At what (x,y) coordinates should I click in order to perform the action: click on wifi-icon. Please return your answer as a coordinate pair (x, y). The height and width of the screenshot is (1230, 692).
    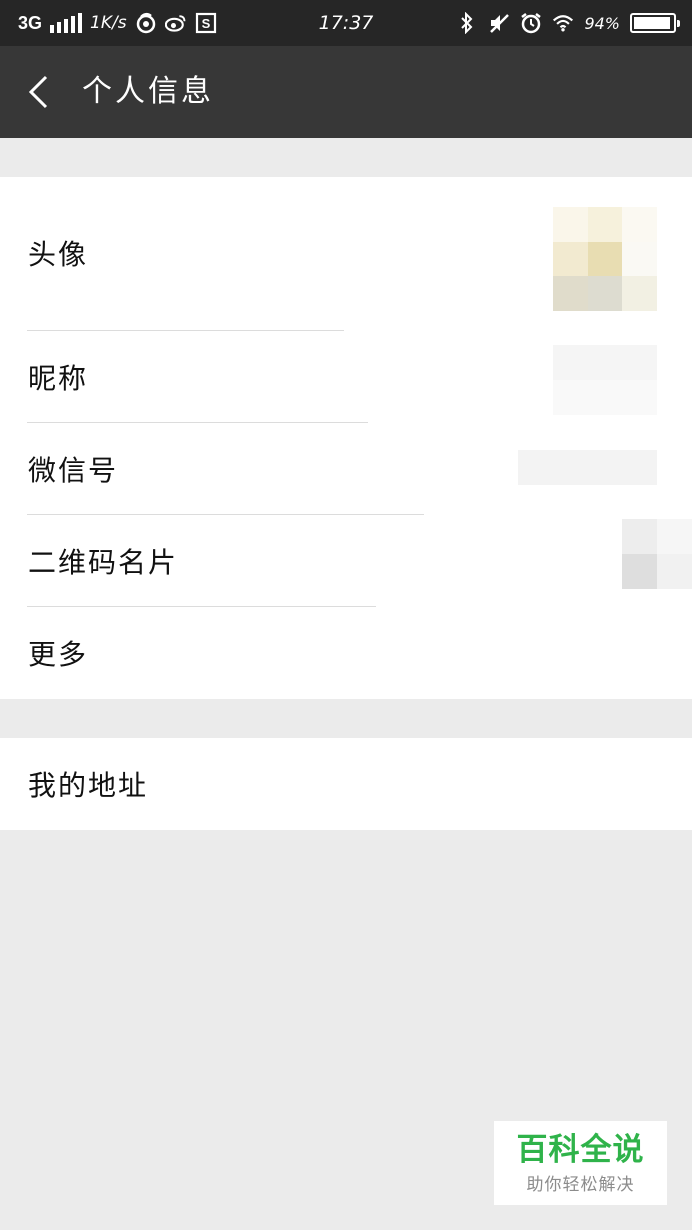
    Looking at the image, I should click on (563, 23).